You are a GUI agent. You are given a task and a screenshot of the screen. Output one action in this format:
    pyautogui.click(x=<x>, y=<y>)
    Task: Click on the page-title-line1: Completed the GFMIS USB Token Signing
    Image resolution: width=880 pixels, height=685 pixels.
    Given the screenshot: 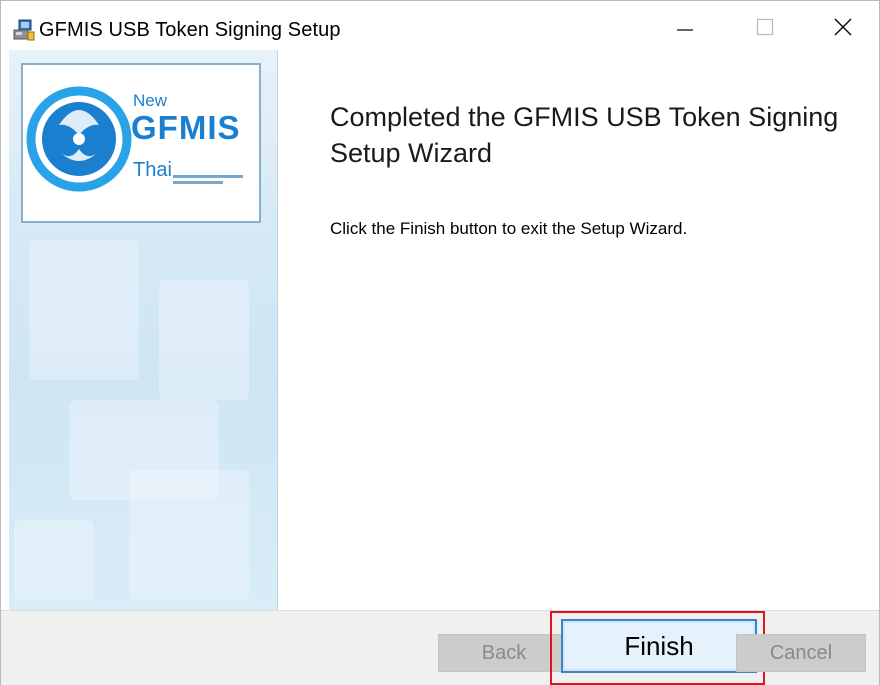 What is the action you would take?
    pyautogui.click(x=584, y=117)
    